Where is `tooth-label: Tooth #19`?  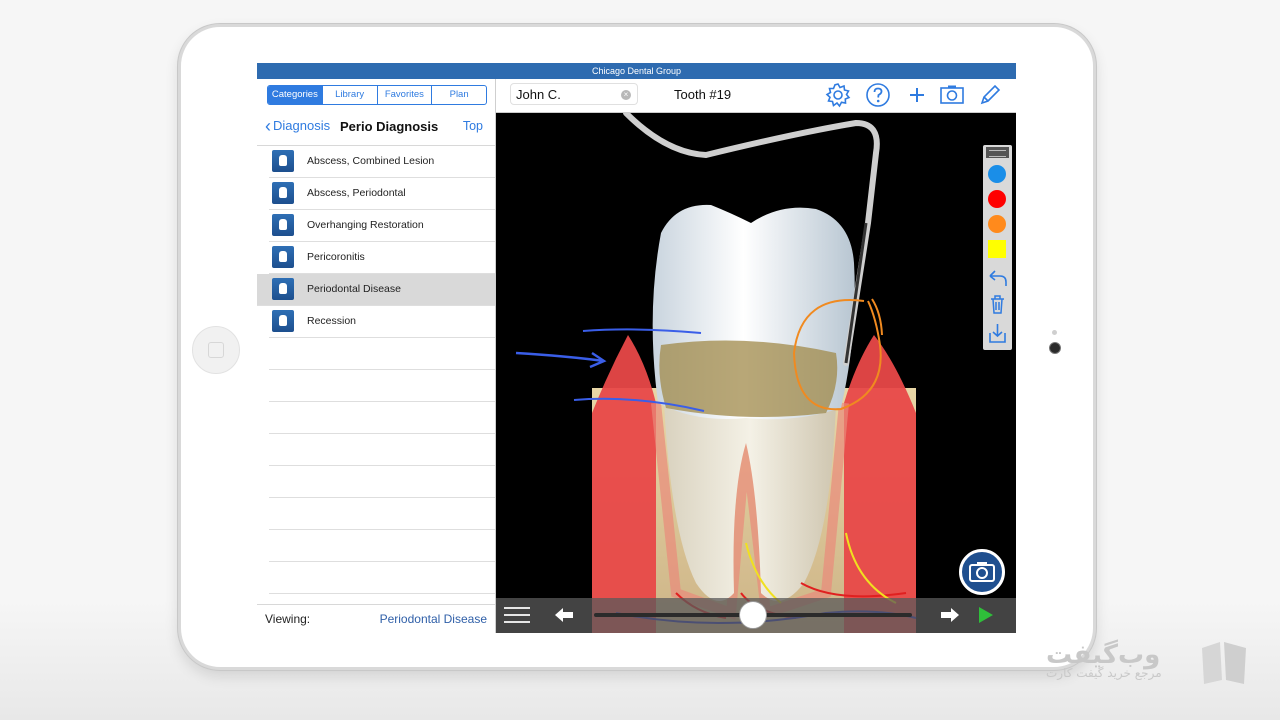 tooth-label: Tooth #19 is located at coordinates (703, 94).